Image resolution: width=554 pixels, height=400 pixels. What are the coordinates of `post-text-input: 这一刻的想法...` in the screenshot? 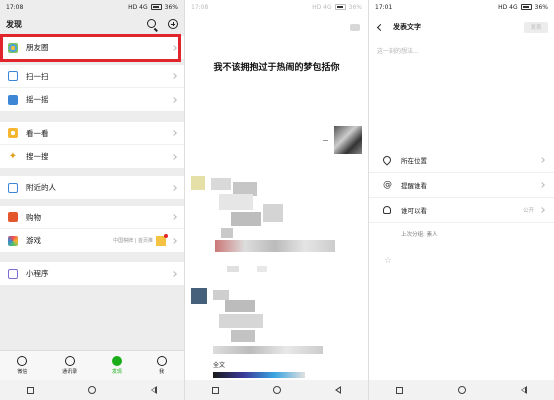 It's located at (398, 50).